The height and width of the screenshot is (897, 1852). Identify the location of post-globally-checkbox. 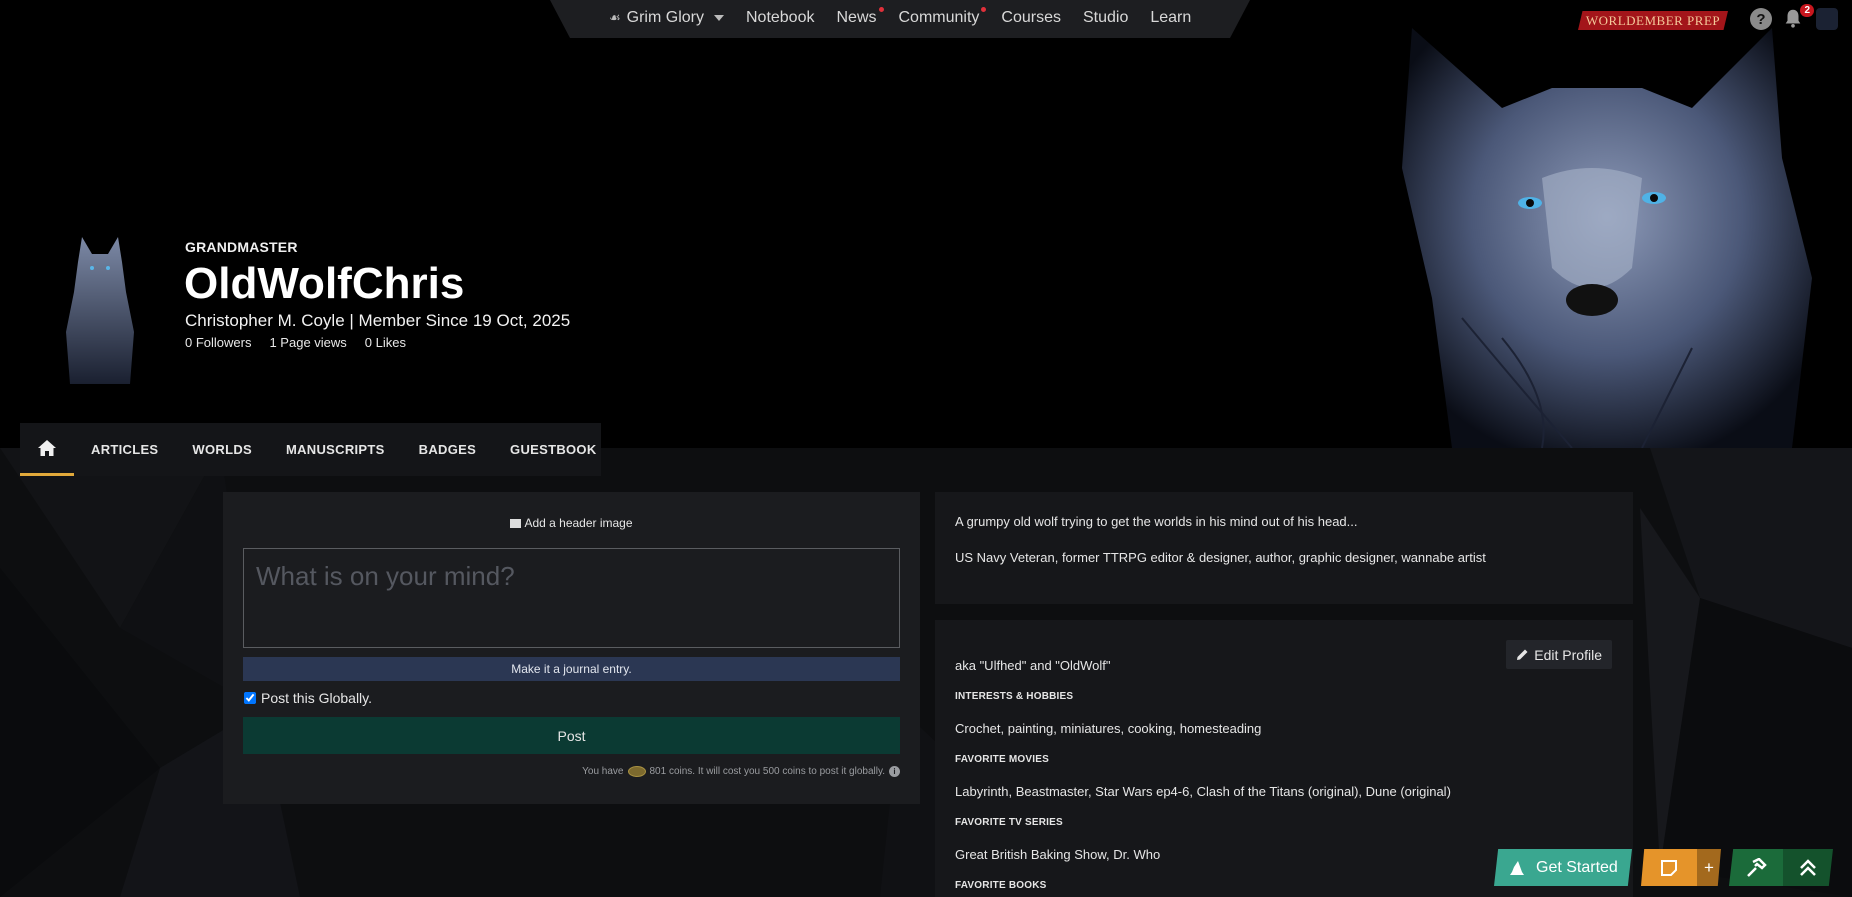
(250, 698).